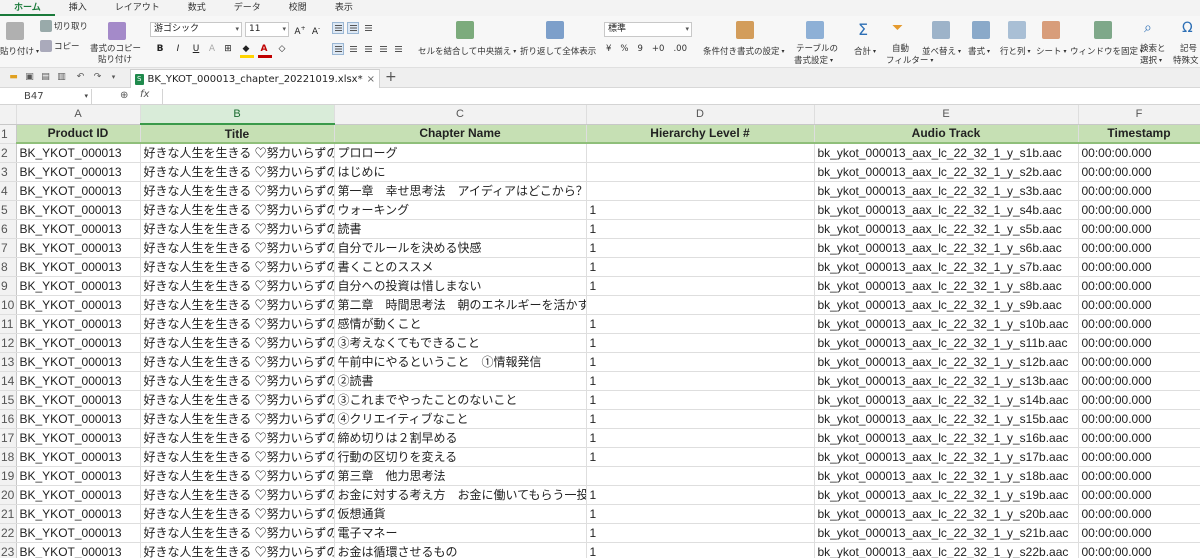  Describe the element at coordinates (460, 343) in the screenshot. I see `cell: ③考えなくてもできること` at that location.